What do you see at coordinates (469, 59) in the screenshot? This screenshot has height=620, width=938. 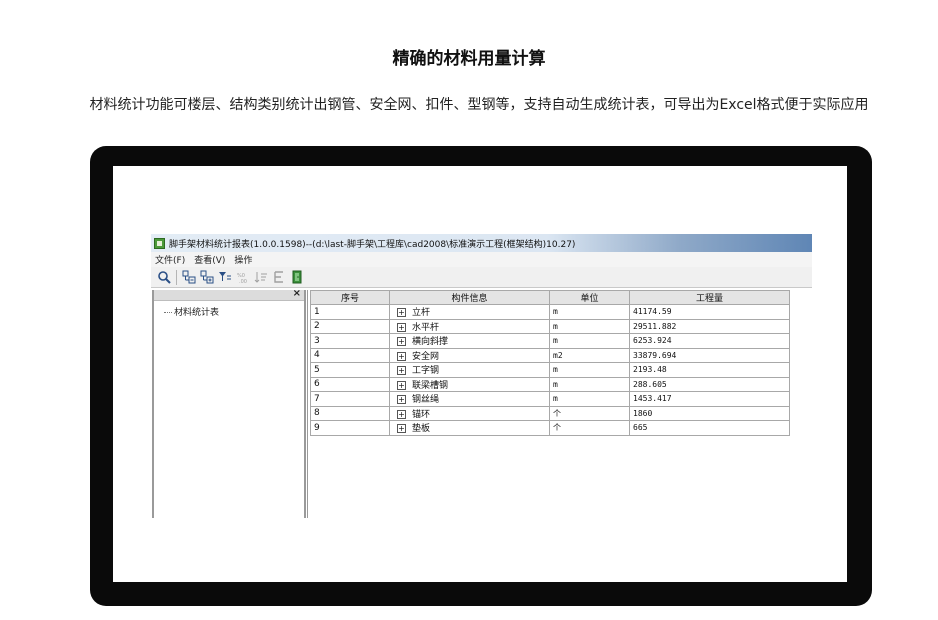 I see `page-title: 精确的材料用量计算` at bounding box center [469, 59].